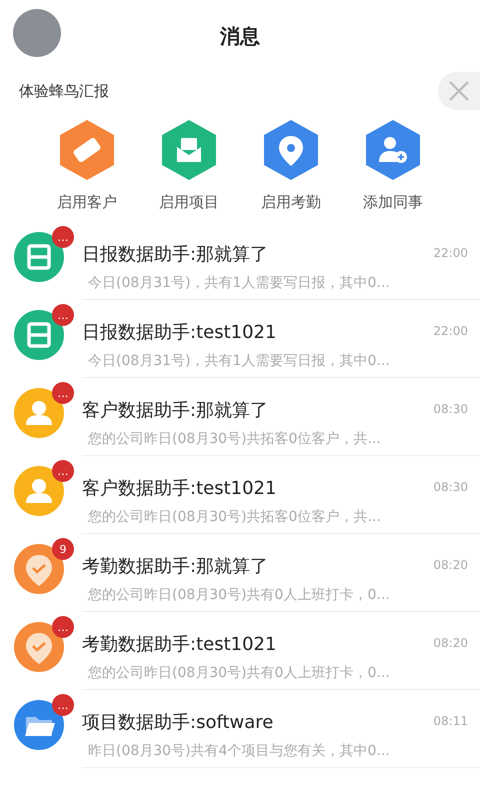  What do you see at coordinates (393, 150) in the screenshot?
I see `add-person-icon` at bounding box center [393, 150].